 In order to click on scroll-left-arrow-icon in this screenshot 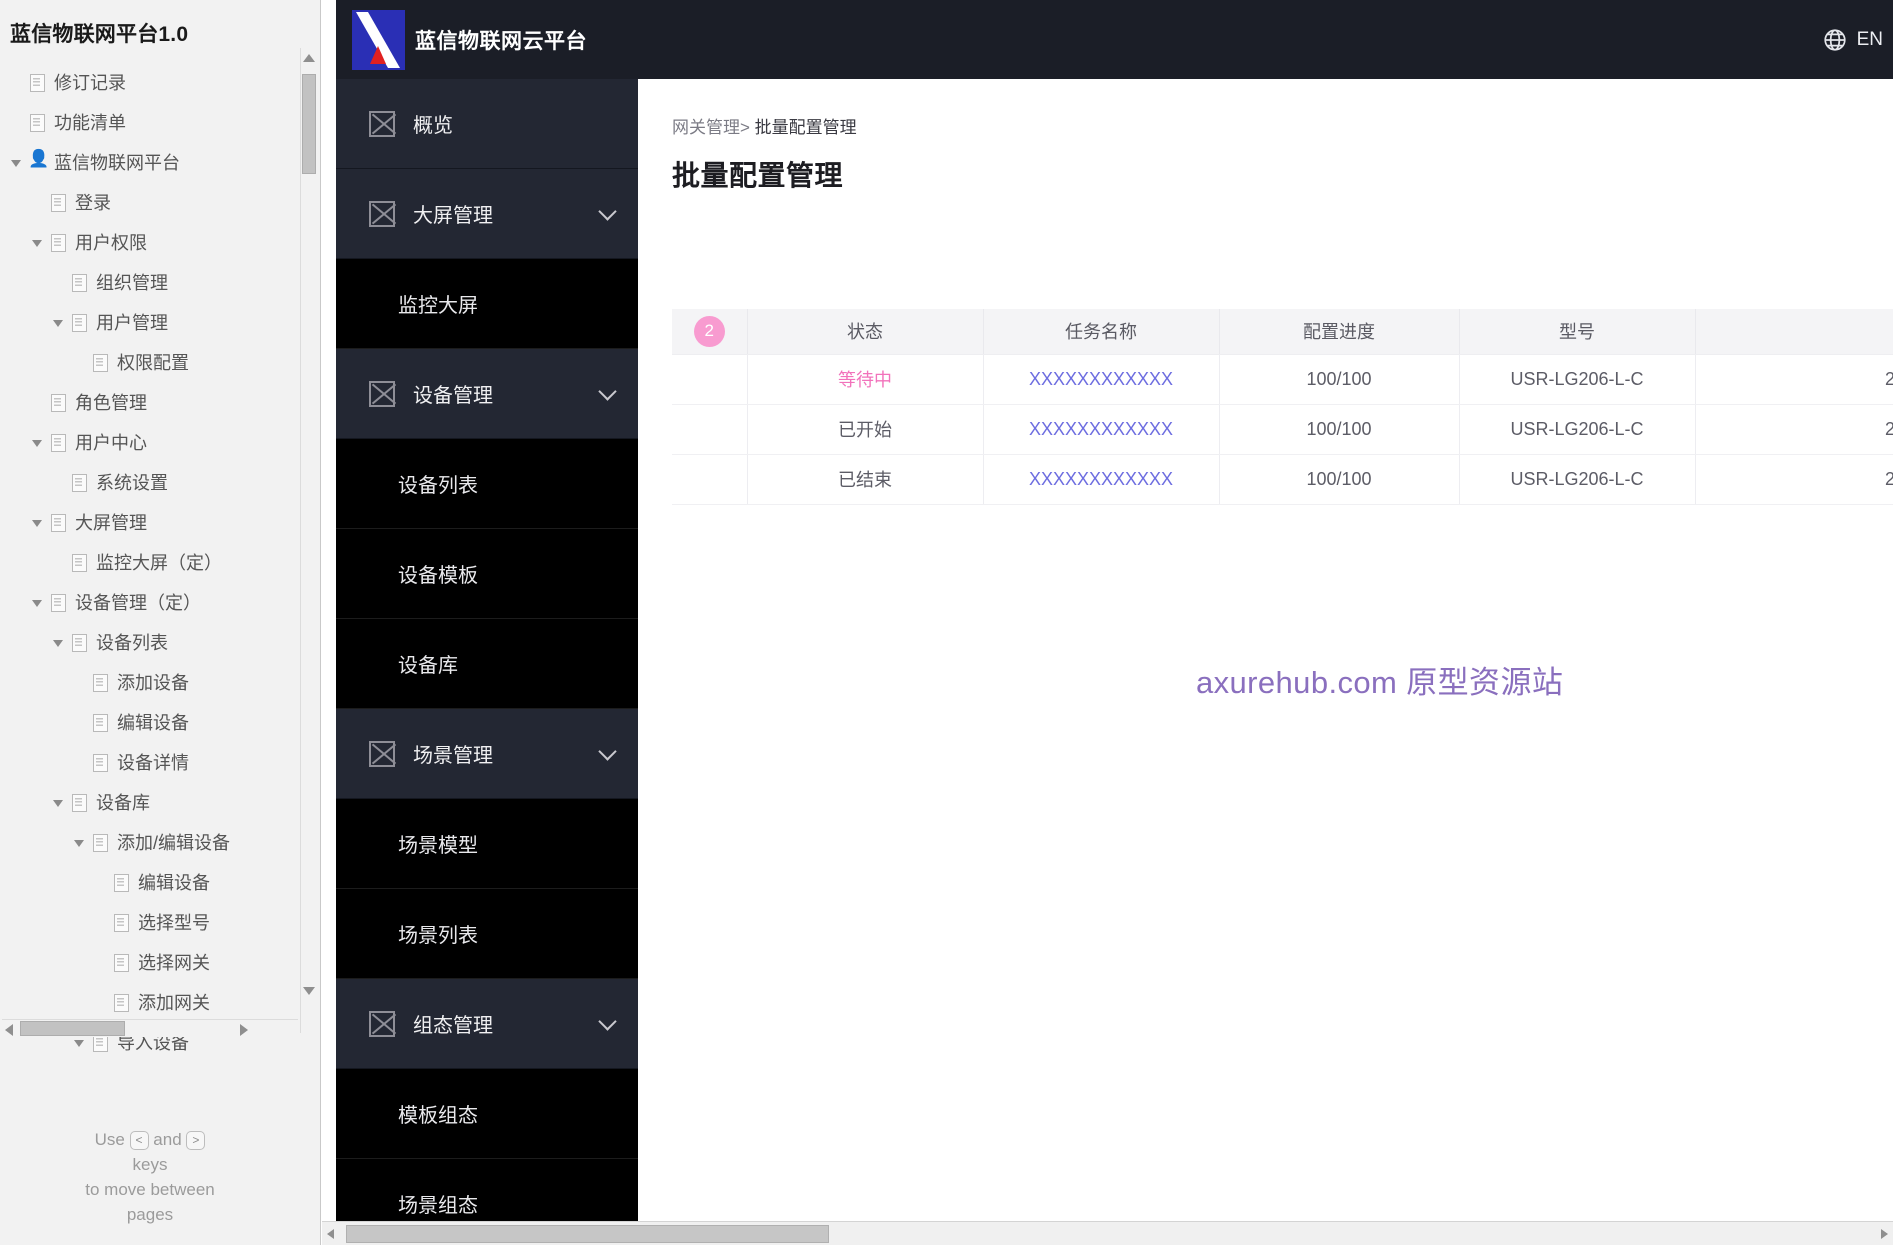, I will do `click(9, 1030)`.